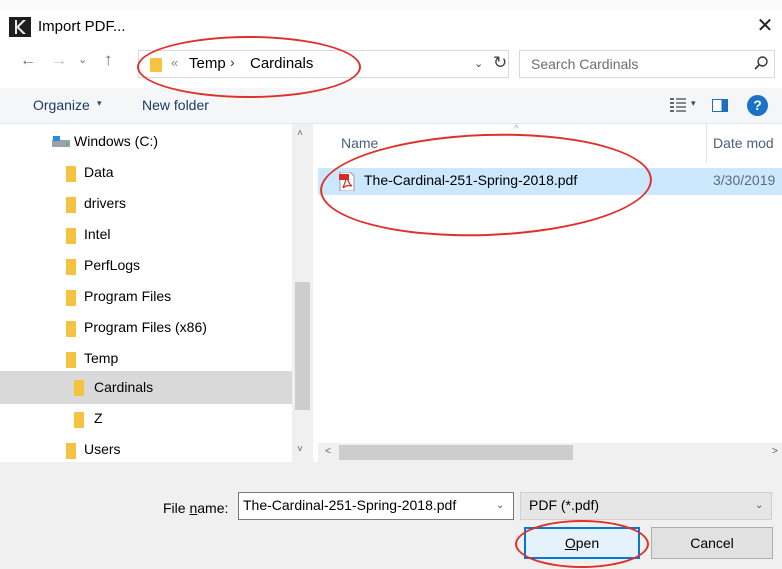  I want to click on sort-arrow-icon: ^, so click(516, 129).